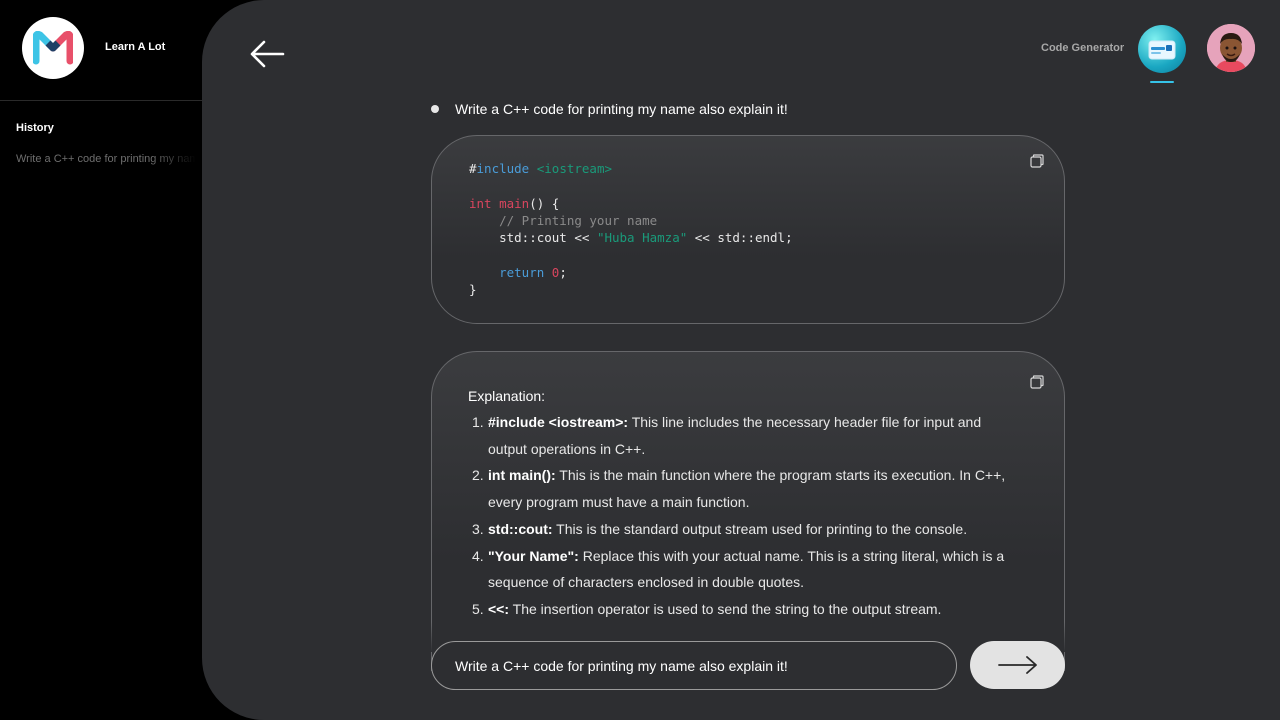  I want to click on send-button, so click(1017, 665).